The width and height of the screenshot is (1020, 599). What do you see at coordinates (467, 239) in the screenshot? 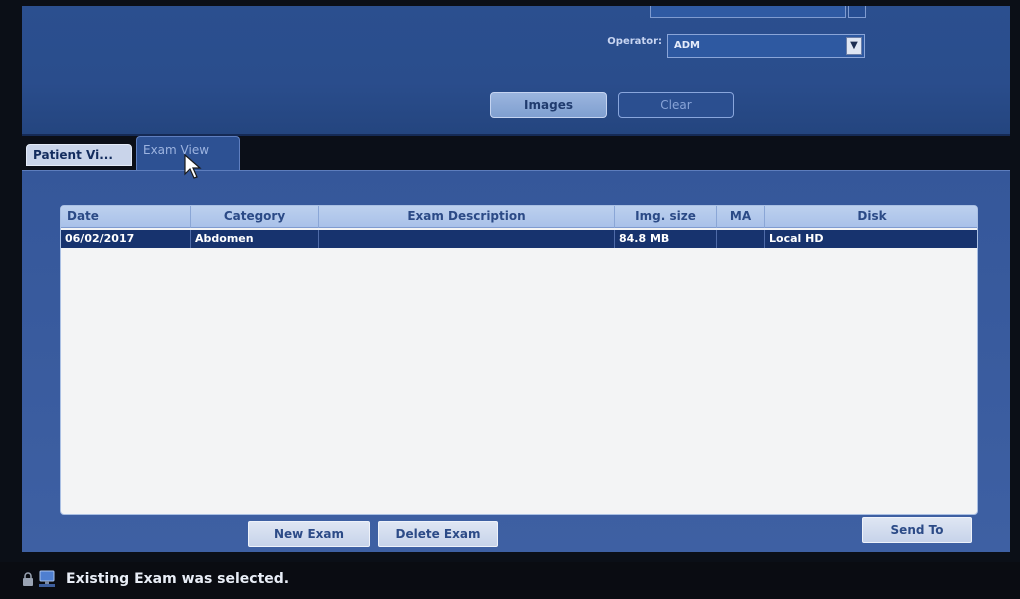
I see `cell-exam-description` at bounding box center [467, 239].